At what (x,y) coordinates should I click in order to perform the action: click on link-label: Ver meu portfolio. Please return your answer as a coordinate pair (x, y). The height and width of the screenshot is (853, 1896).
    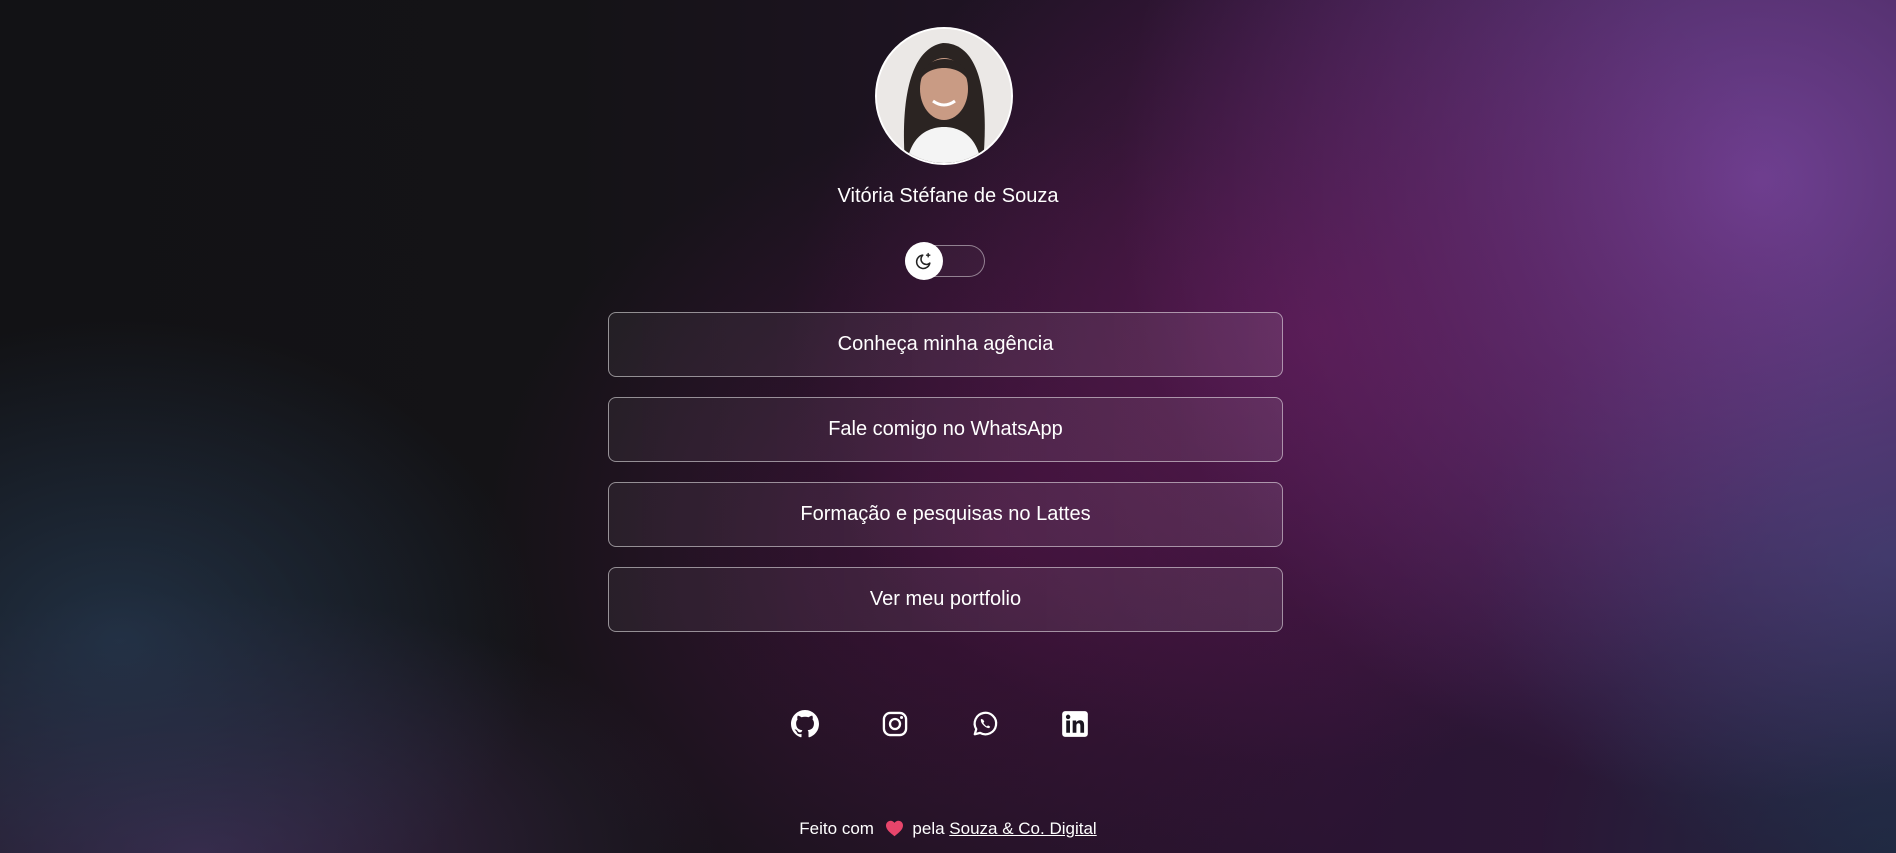
    Looking at the image, I should click on (945, 599).